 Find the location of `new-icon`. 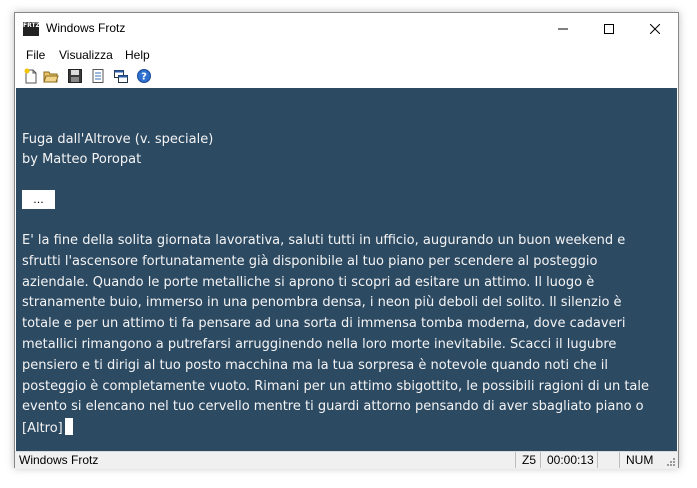

new-icon is located at coordinates (30, 76).